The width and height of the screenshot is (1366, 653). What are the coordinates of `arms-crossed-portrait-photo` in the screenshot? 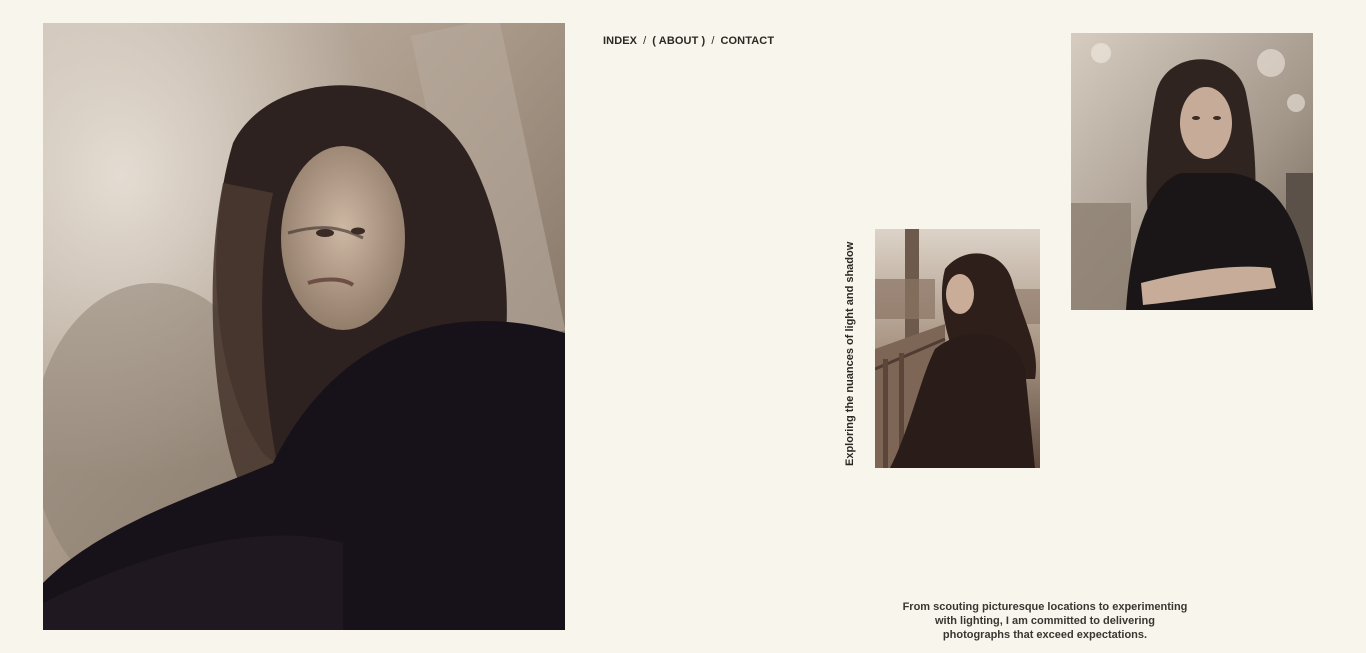 It's located at (1192, 171).